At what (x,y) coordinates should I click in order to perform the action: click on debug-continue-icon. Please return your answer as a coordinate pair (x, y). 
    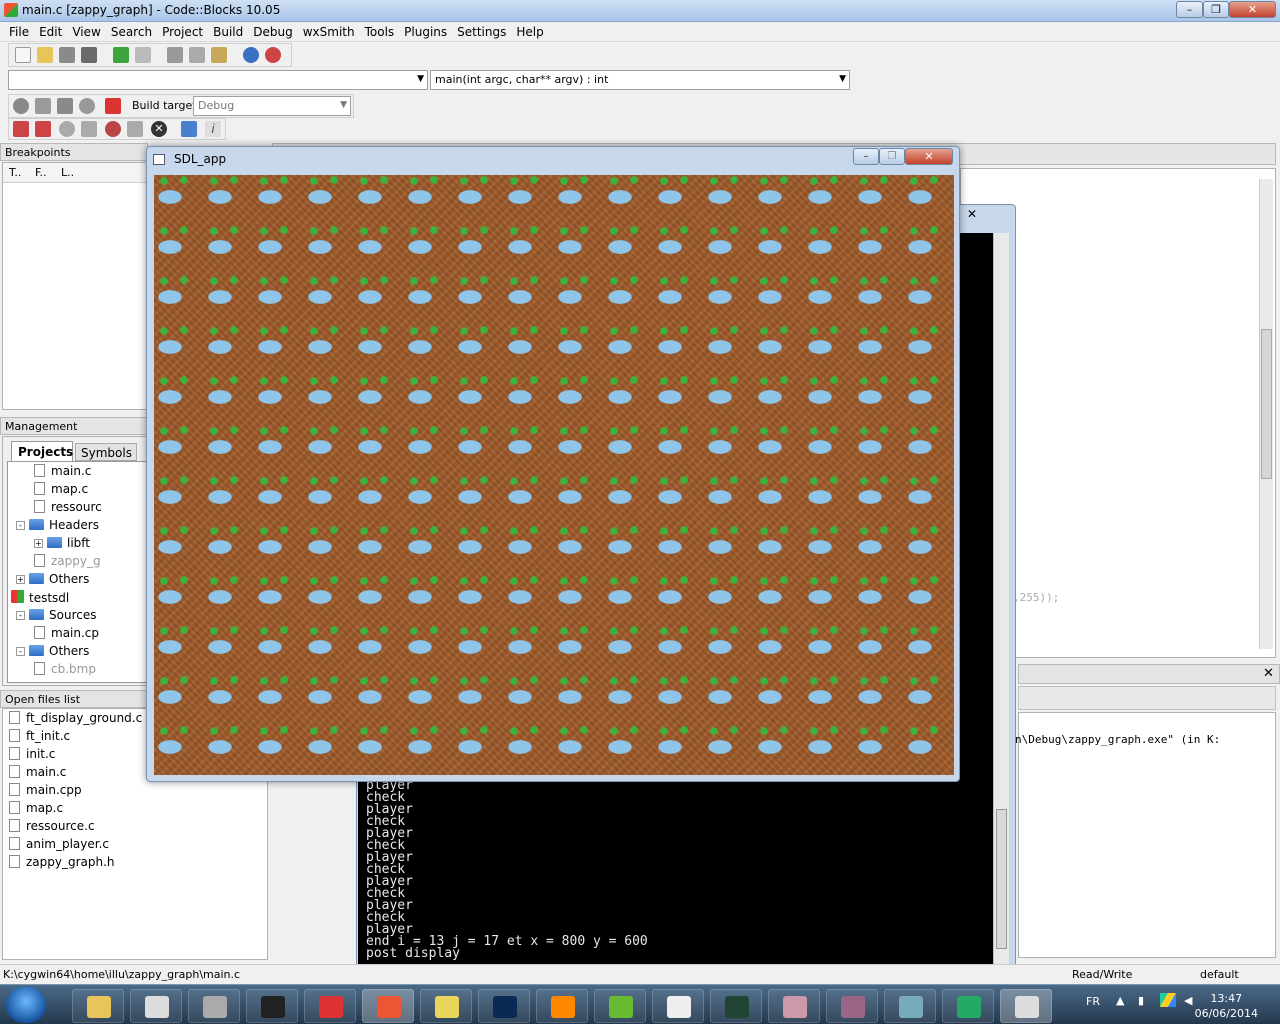
    Looking at the image, I should click on (21, 129).